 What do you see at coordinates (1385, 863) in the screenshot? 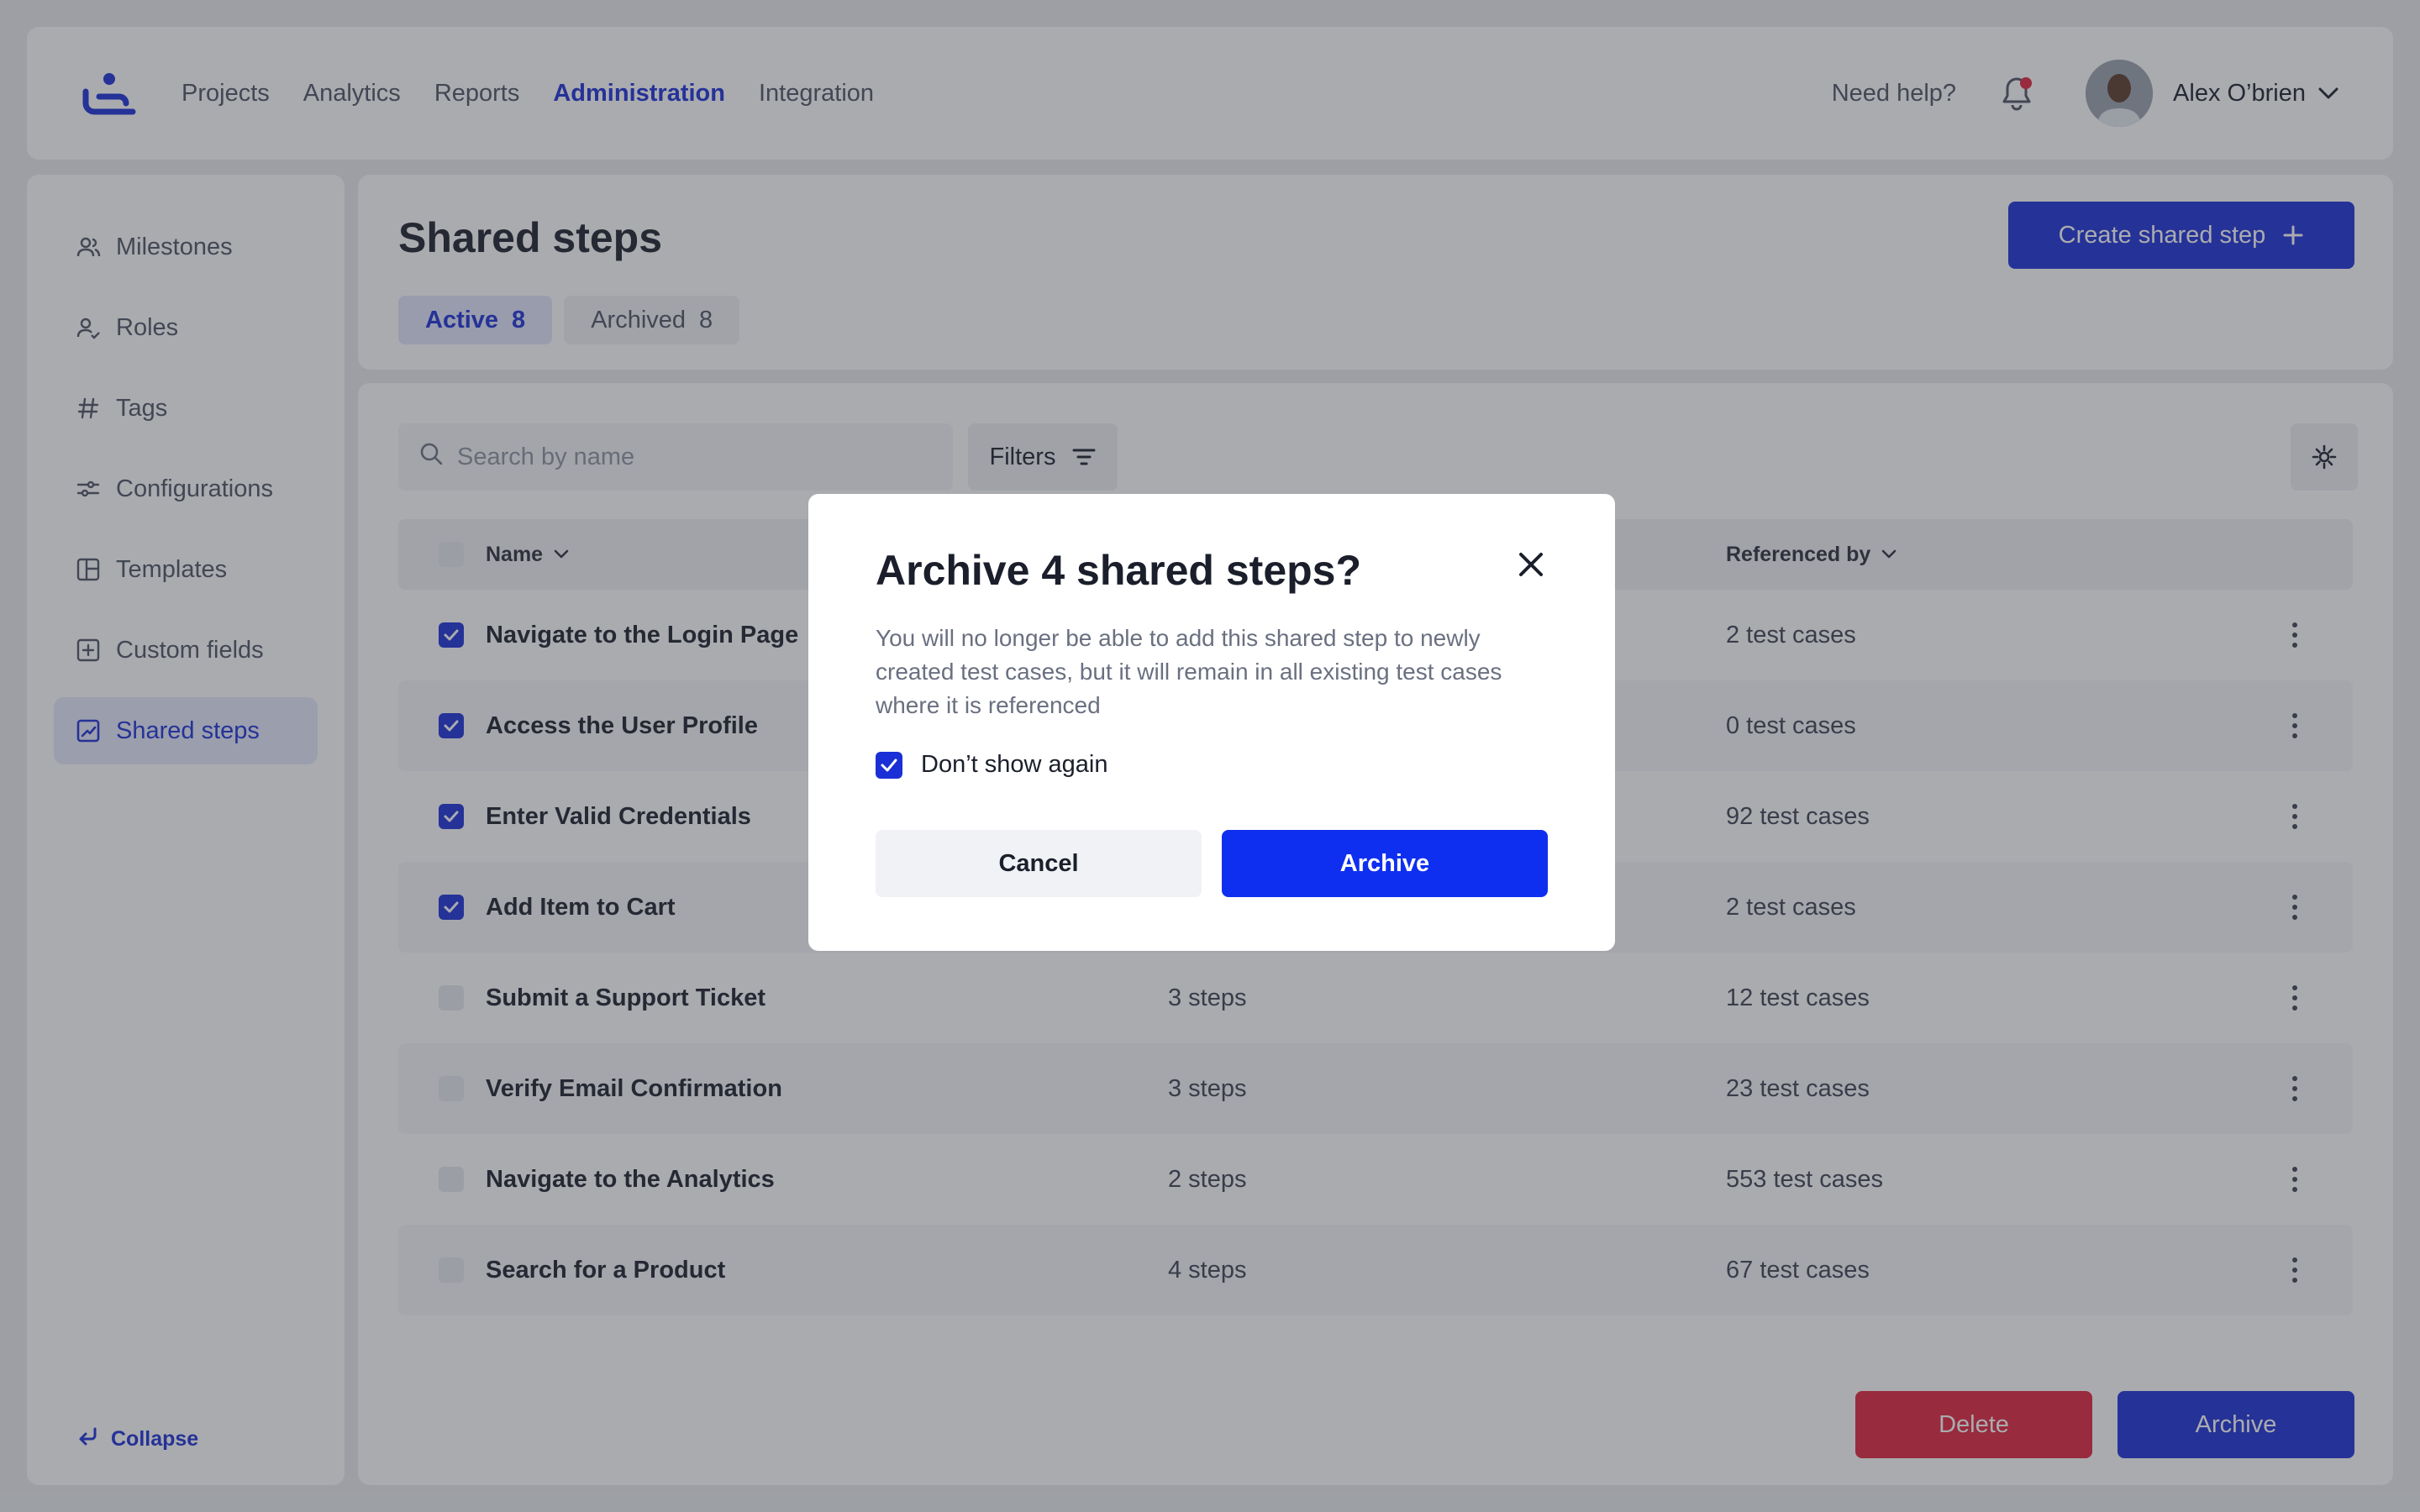
I see `confirm-archive-button: Archive` at bounding box center [1385, 863].